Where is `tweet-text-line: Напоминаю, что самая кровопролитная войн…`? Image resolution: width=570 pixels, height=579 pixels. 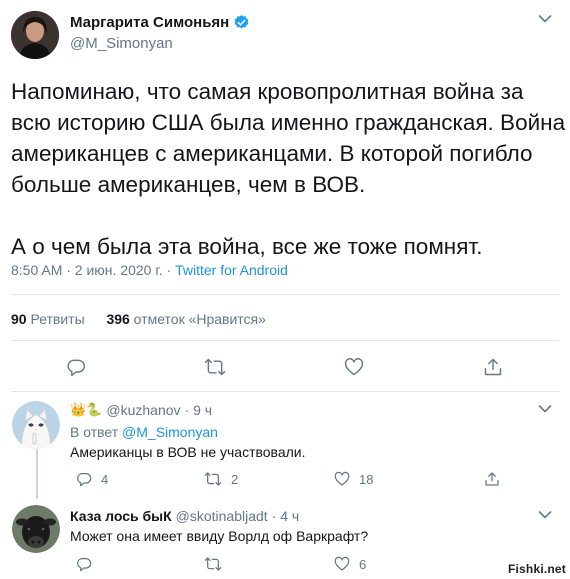 tweet-text-line: Напоминаю, что самая кровопролитная войн… is located at coordinates (267, 91).